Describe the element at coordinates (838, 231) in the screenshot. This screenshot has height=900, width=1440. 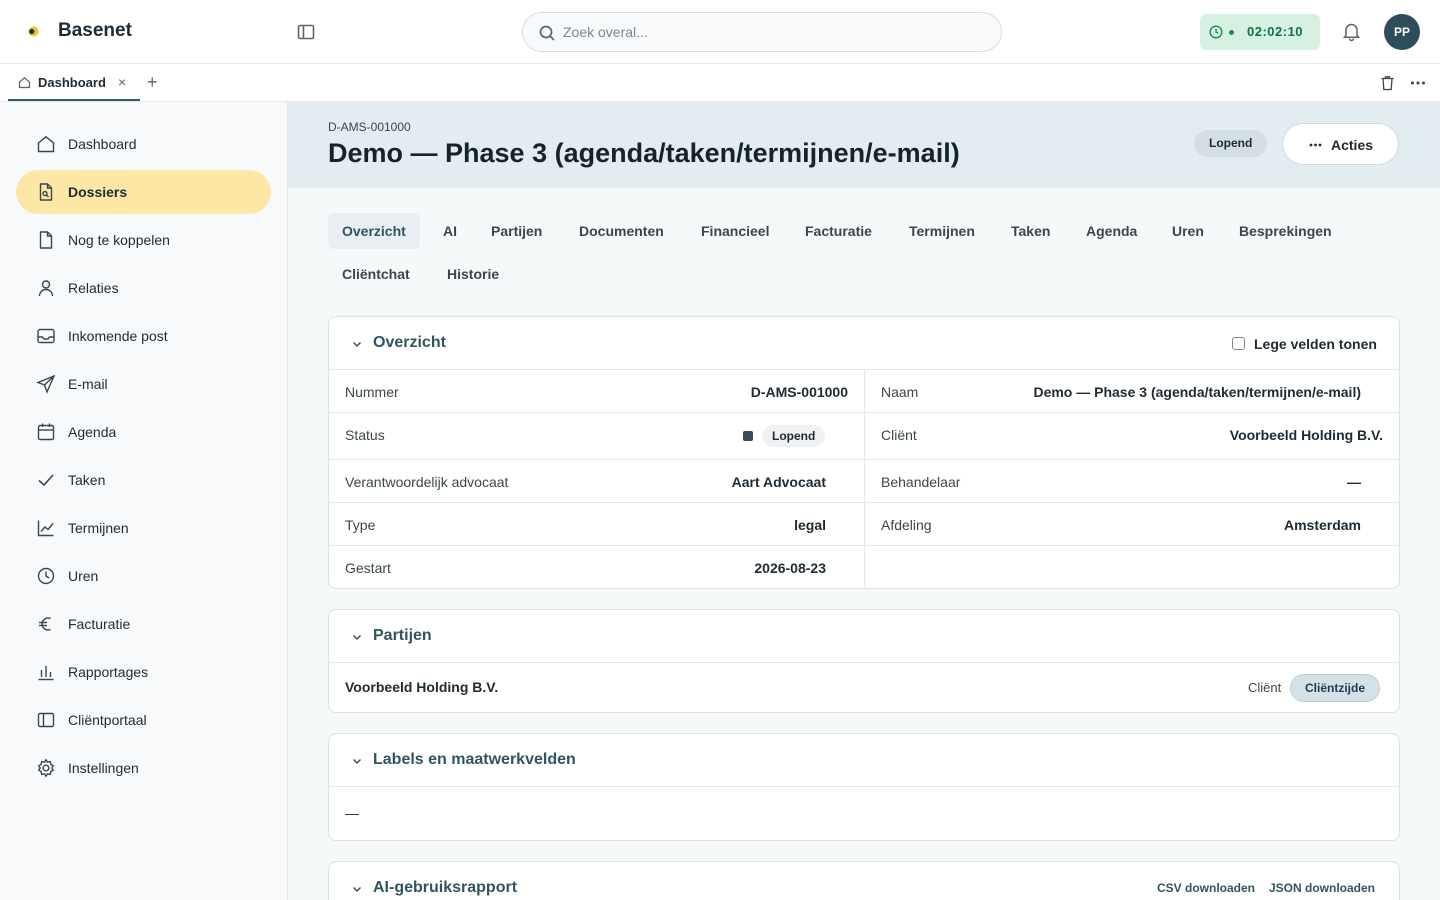
I see `tab-facturatie: Facturatie` at that location.